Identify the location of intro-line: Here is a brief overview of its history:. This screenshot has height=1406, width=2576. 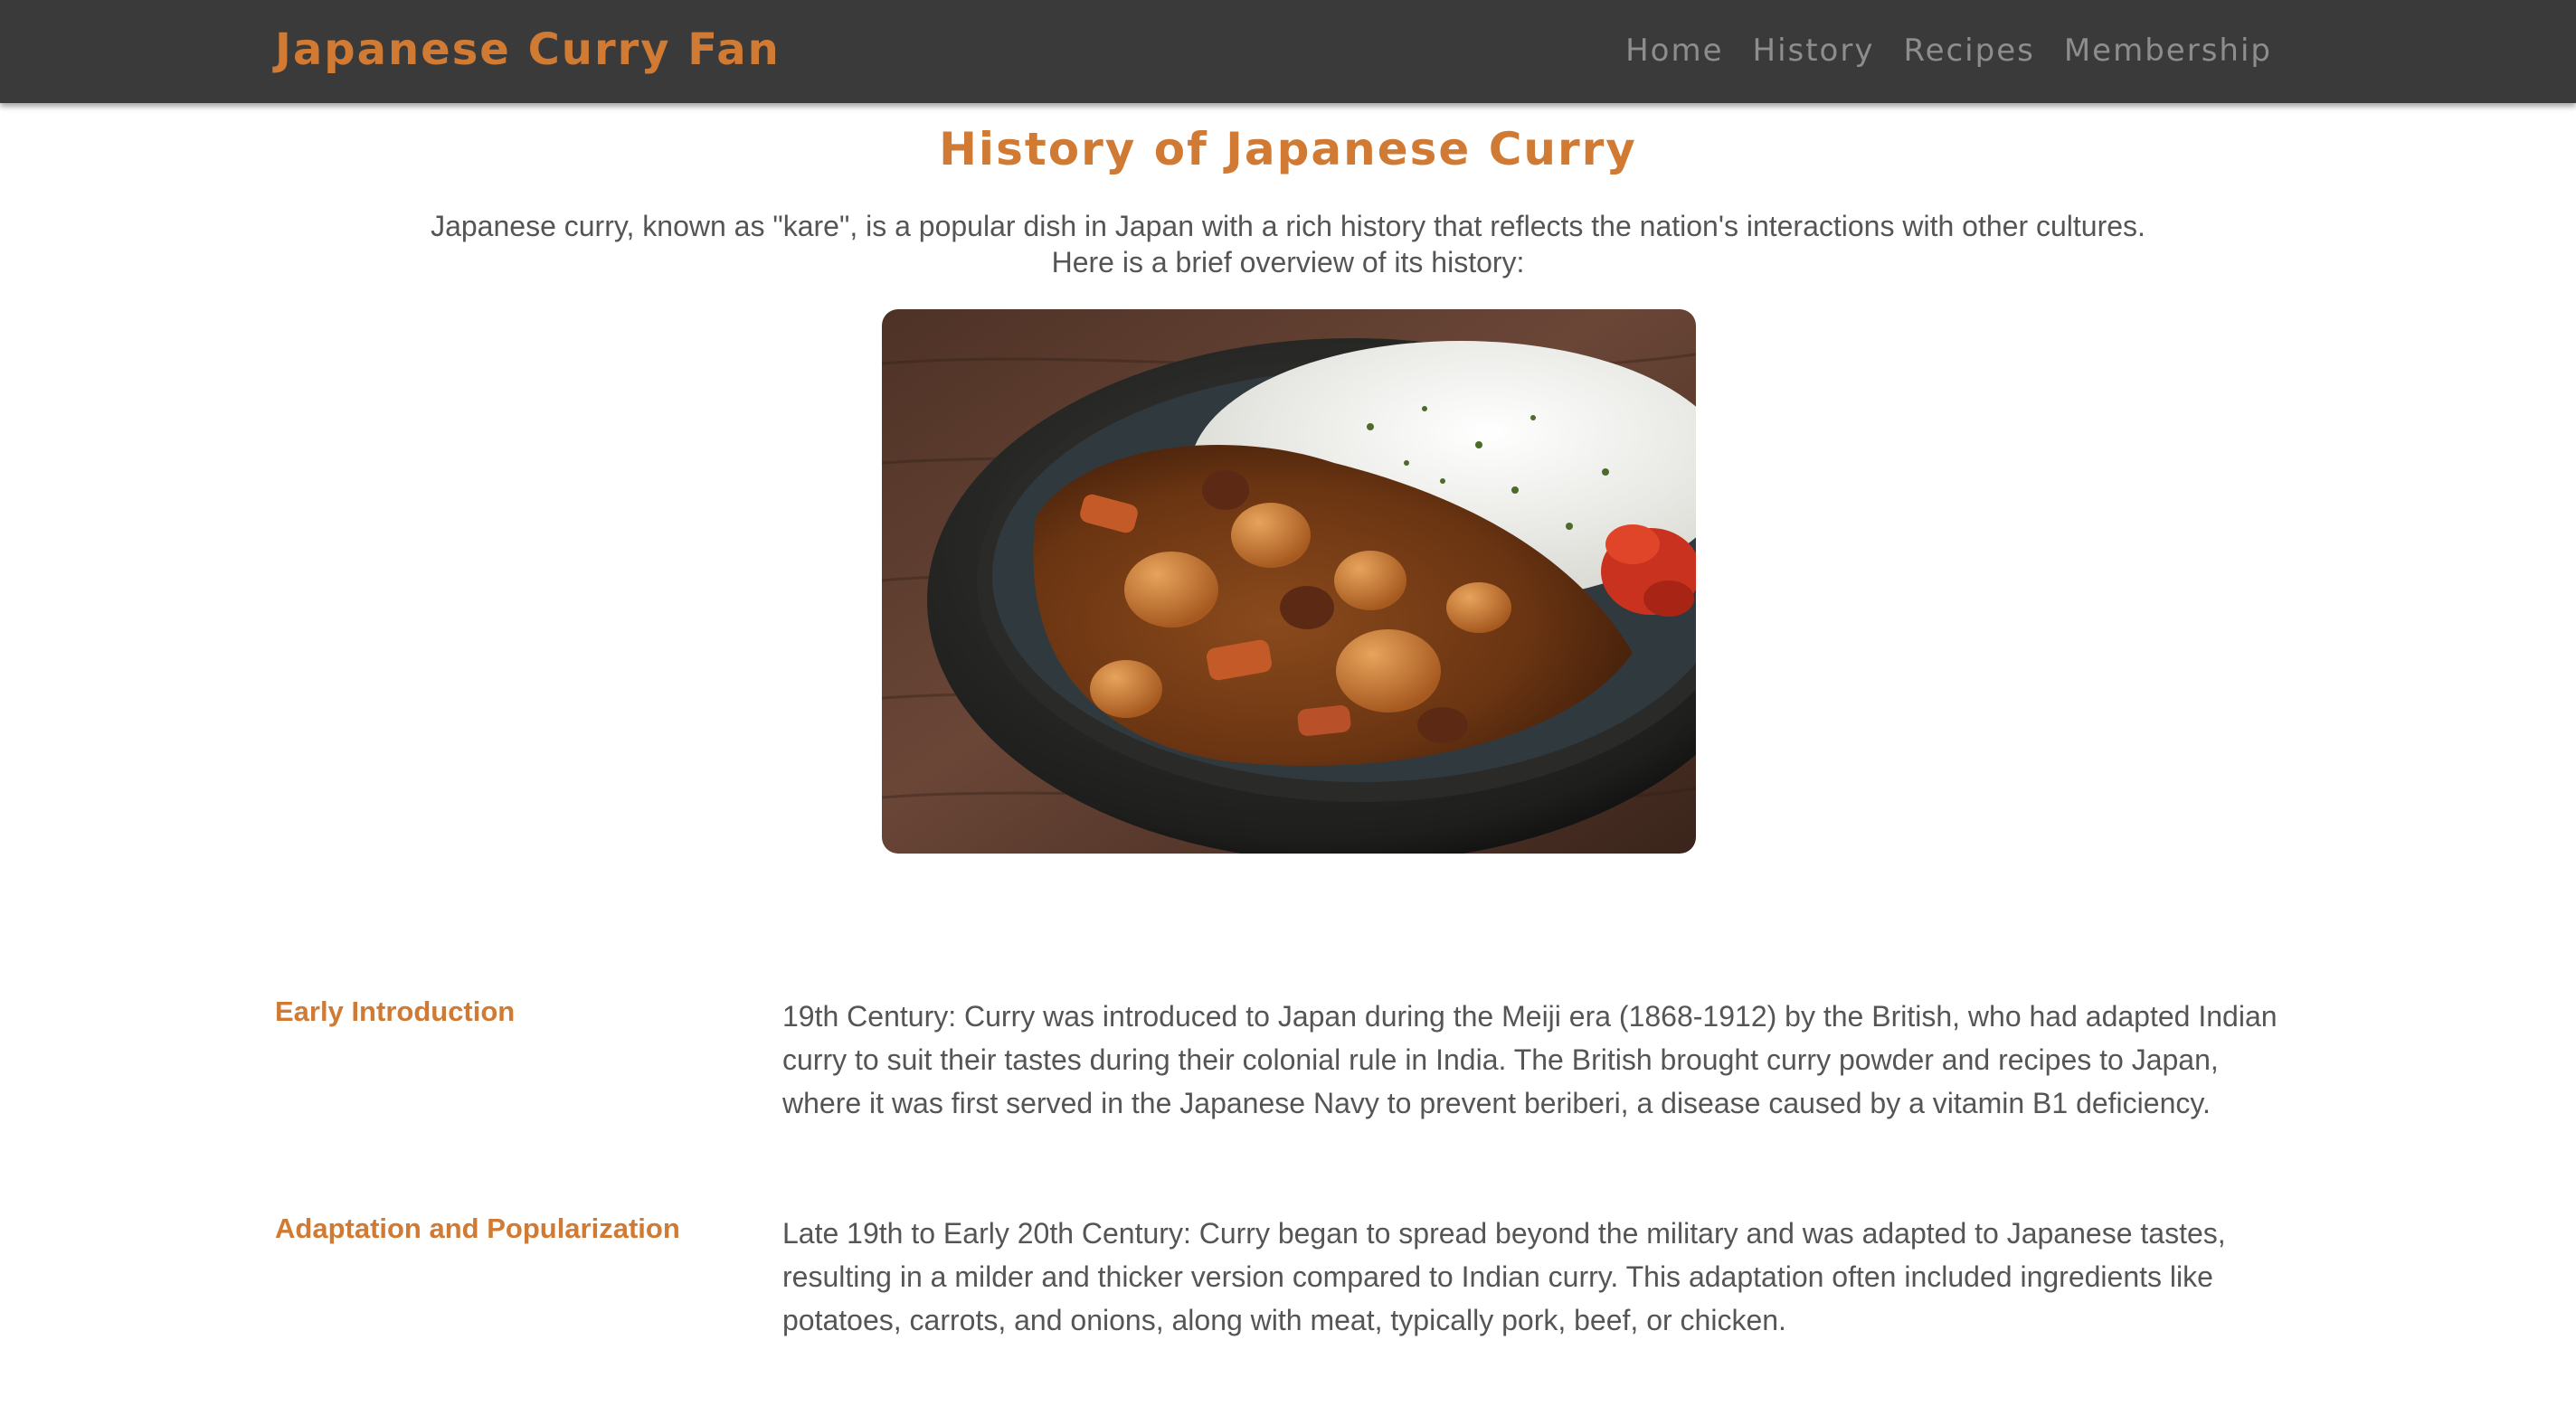
(1288, 262).